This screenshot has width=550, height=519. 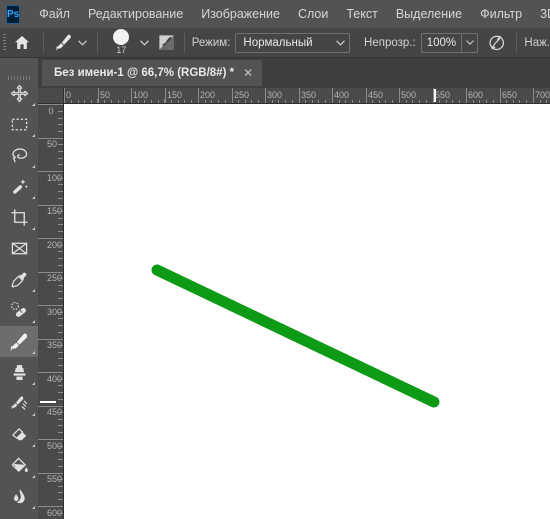 I want to click on blend-mode-value: Нормальный, so click(x=278, y=42).